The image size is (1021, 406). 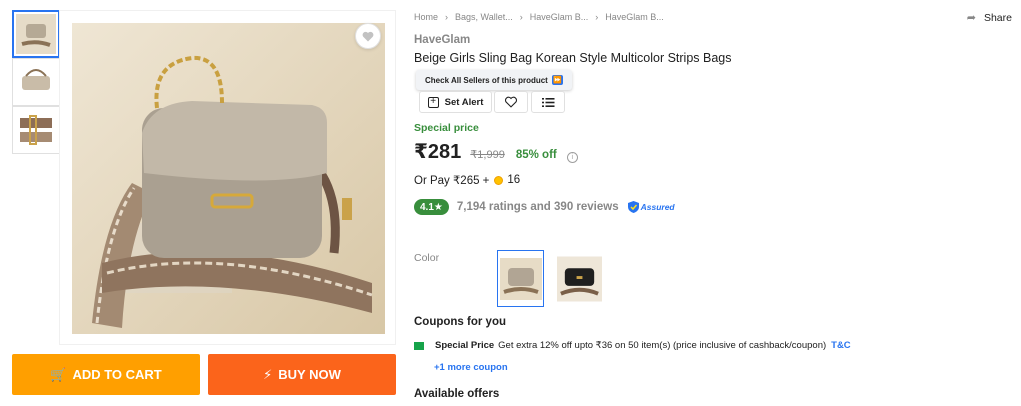 I want to click on color-swatch-beige, so click(x=520, y=278).